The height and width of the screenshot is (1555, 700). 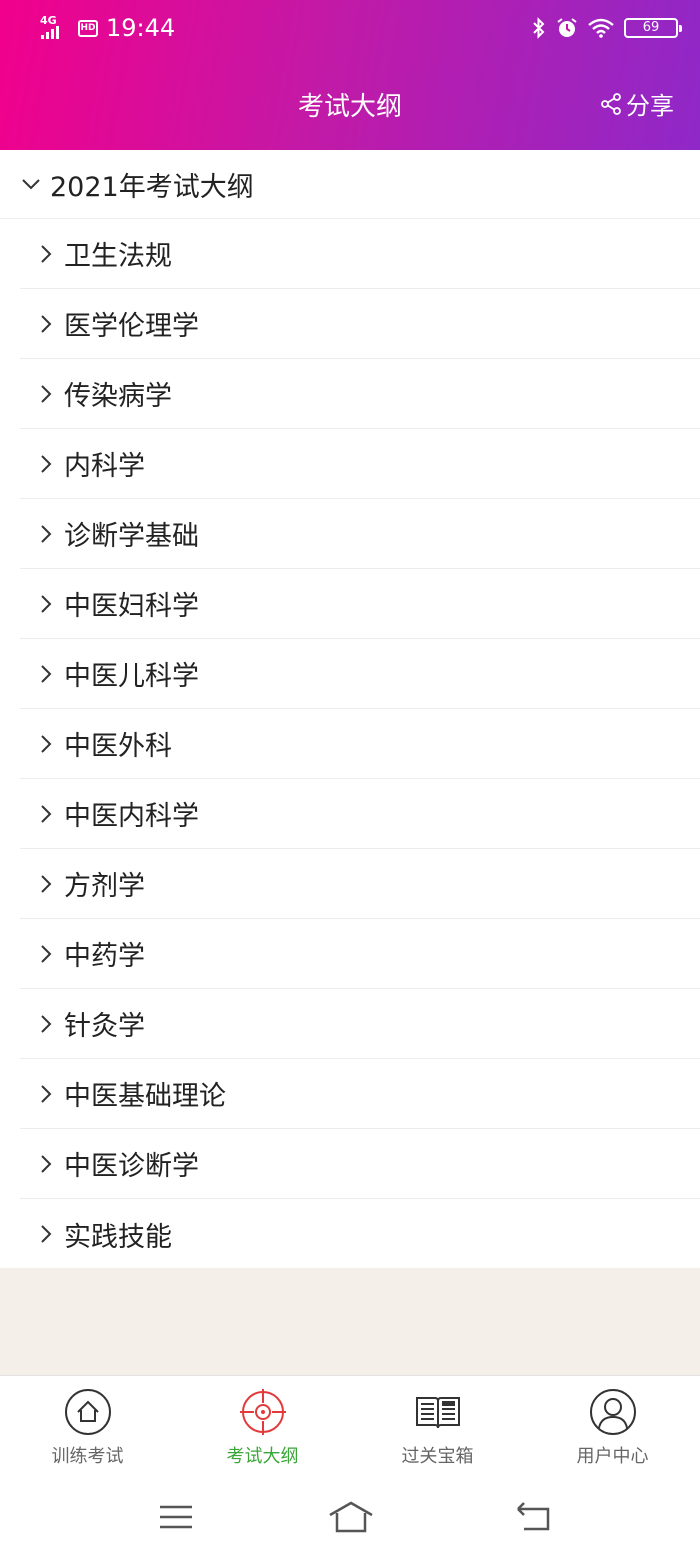 What do you see at coordinates (131, 326) in the screenshot?
I see `outline-item-label: 医学伦理学` at bounding box center [131, 326].